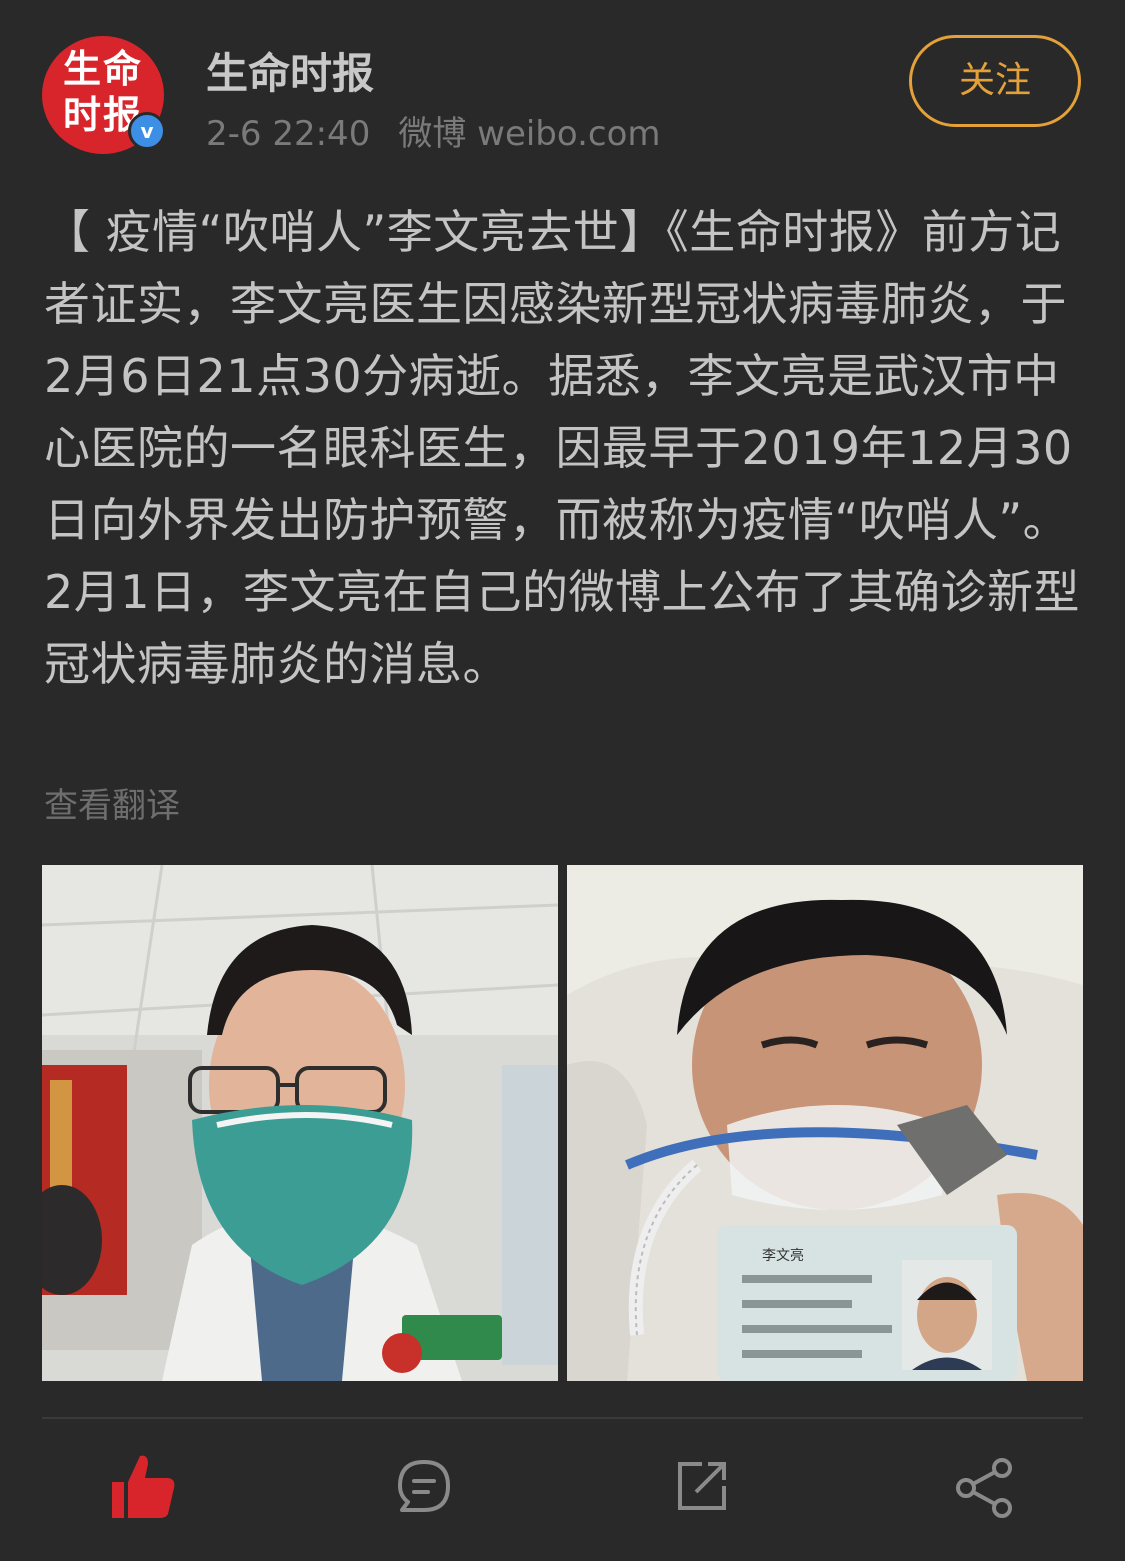 The height and width of the screenshot is (1561, 1125). I want to click on repost-button, so click(702, 1486).